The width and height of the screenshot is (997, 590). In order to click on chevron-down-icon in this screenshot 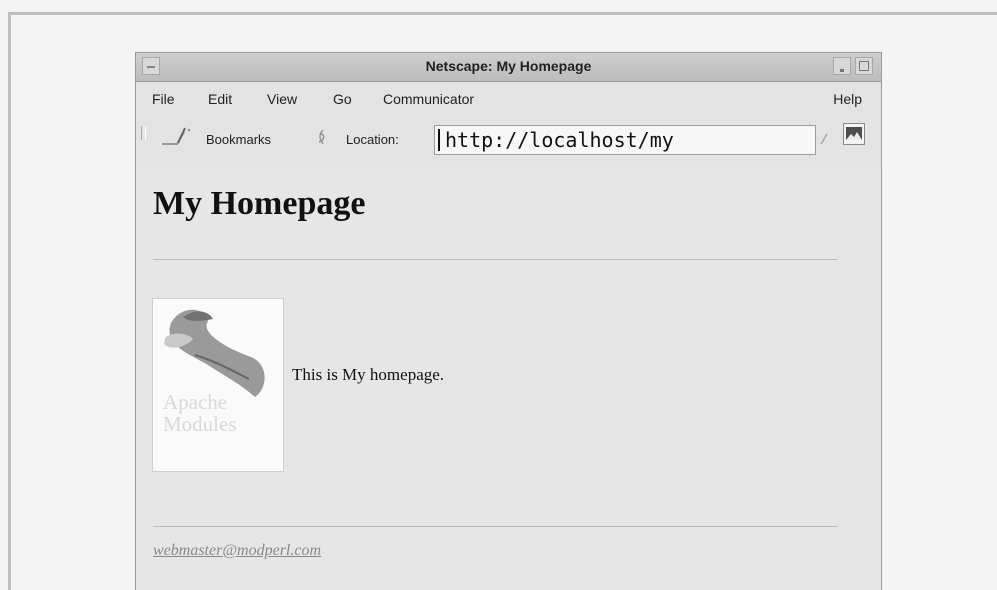, I will do `click(824, 139)`.